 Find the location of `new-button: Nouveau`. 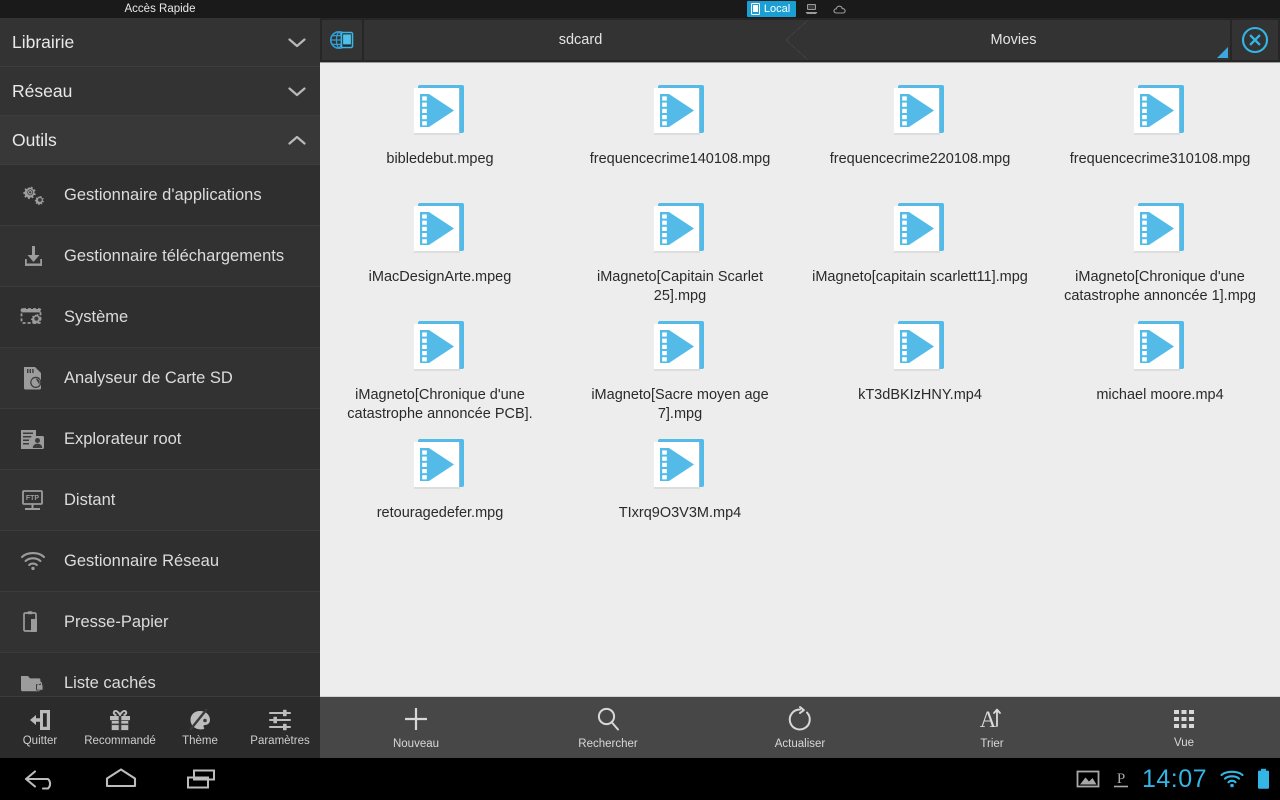

new-button: Nouveau is located at coordinates (416, 727).